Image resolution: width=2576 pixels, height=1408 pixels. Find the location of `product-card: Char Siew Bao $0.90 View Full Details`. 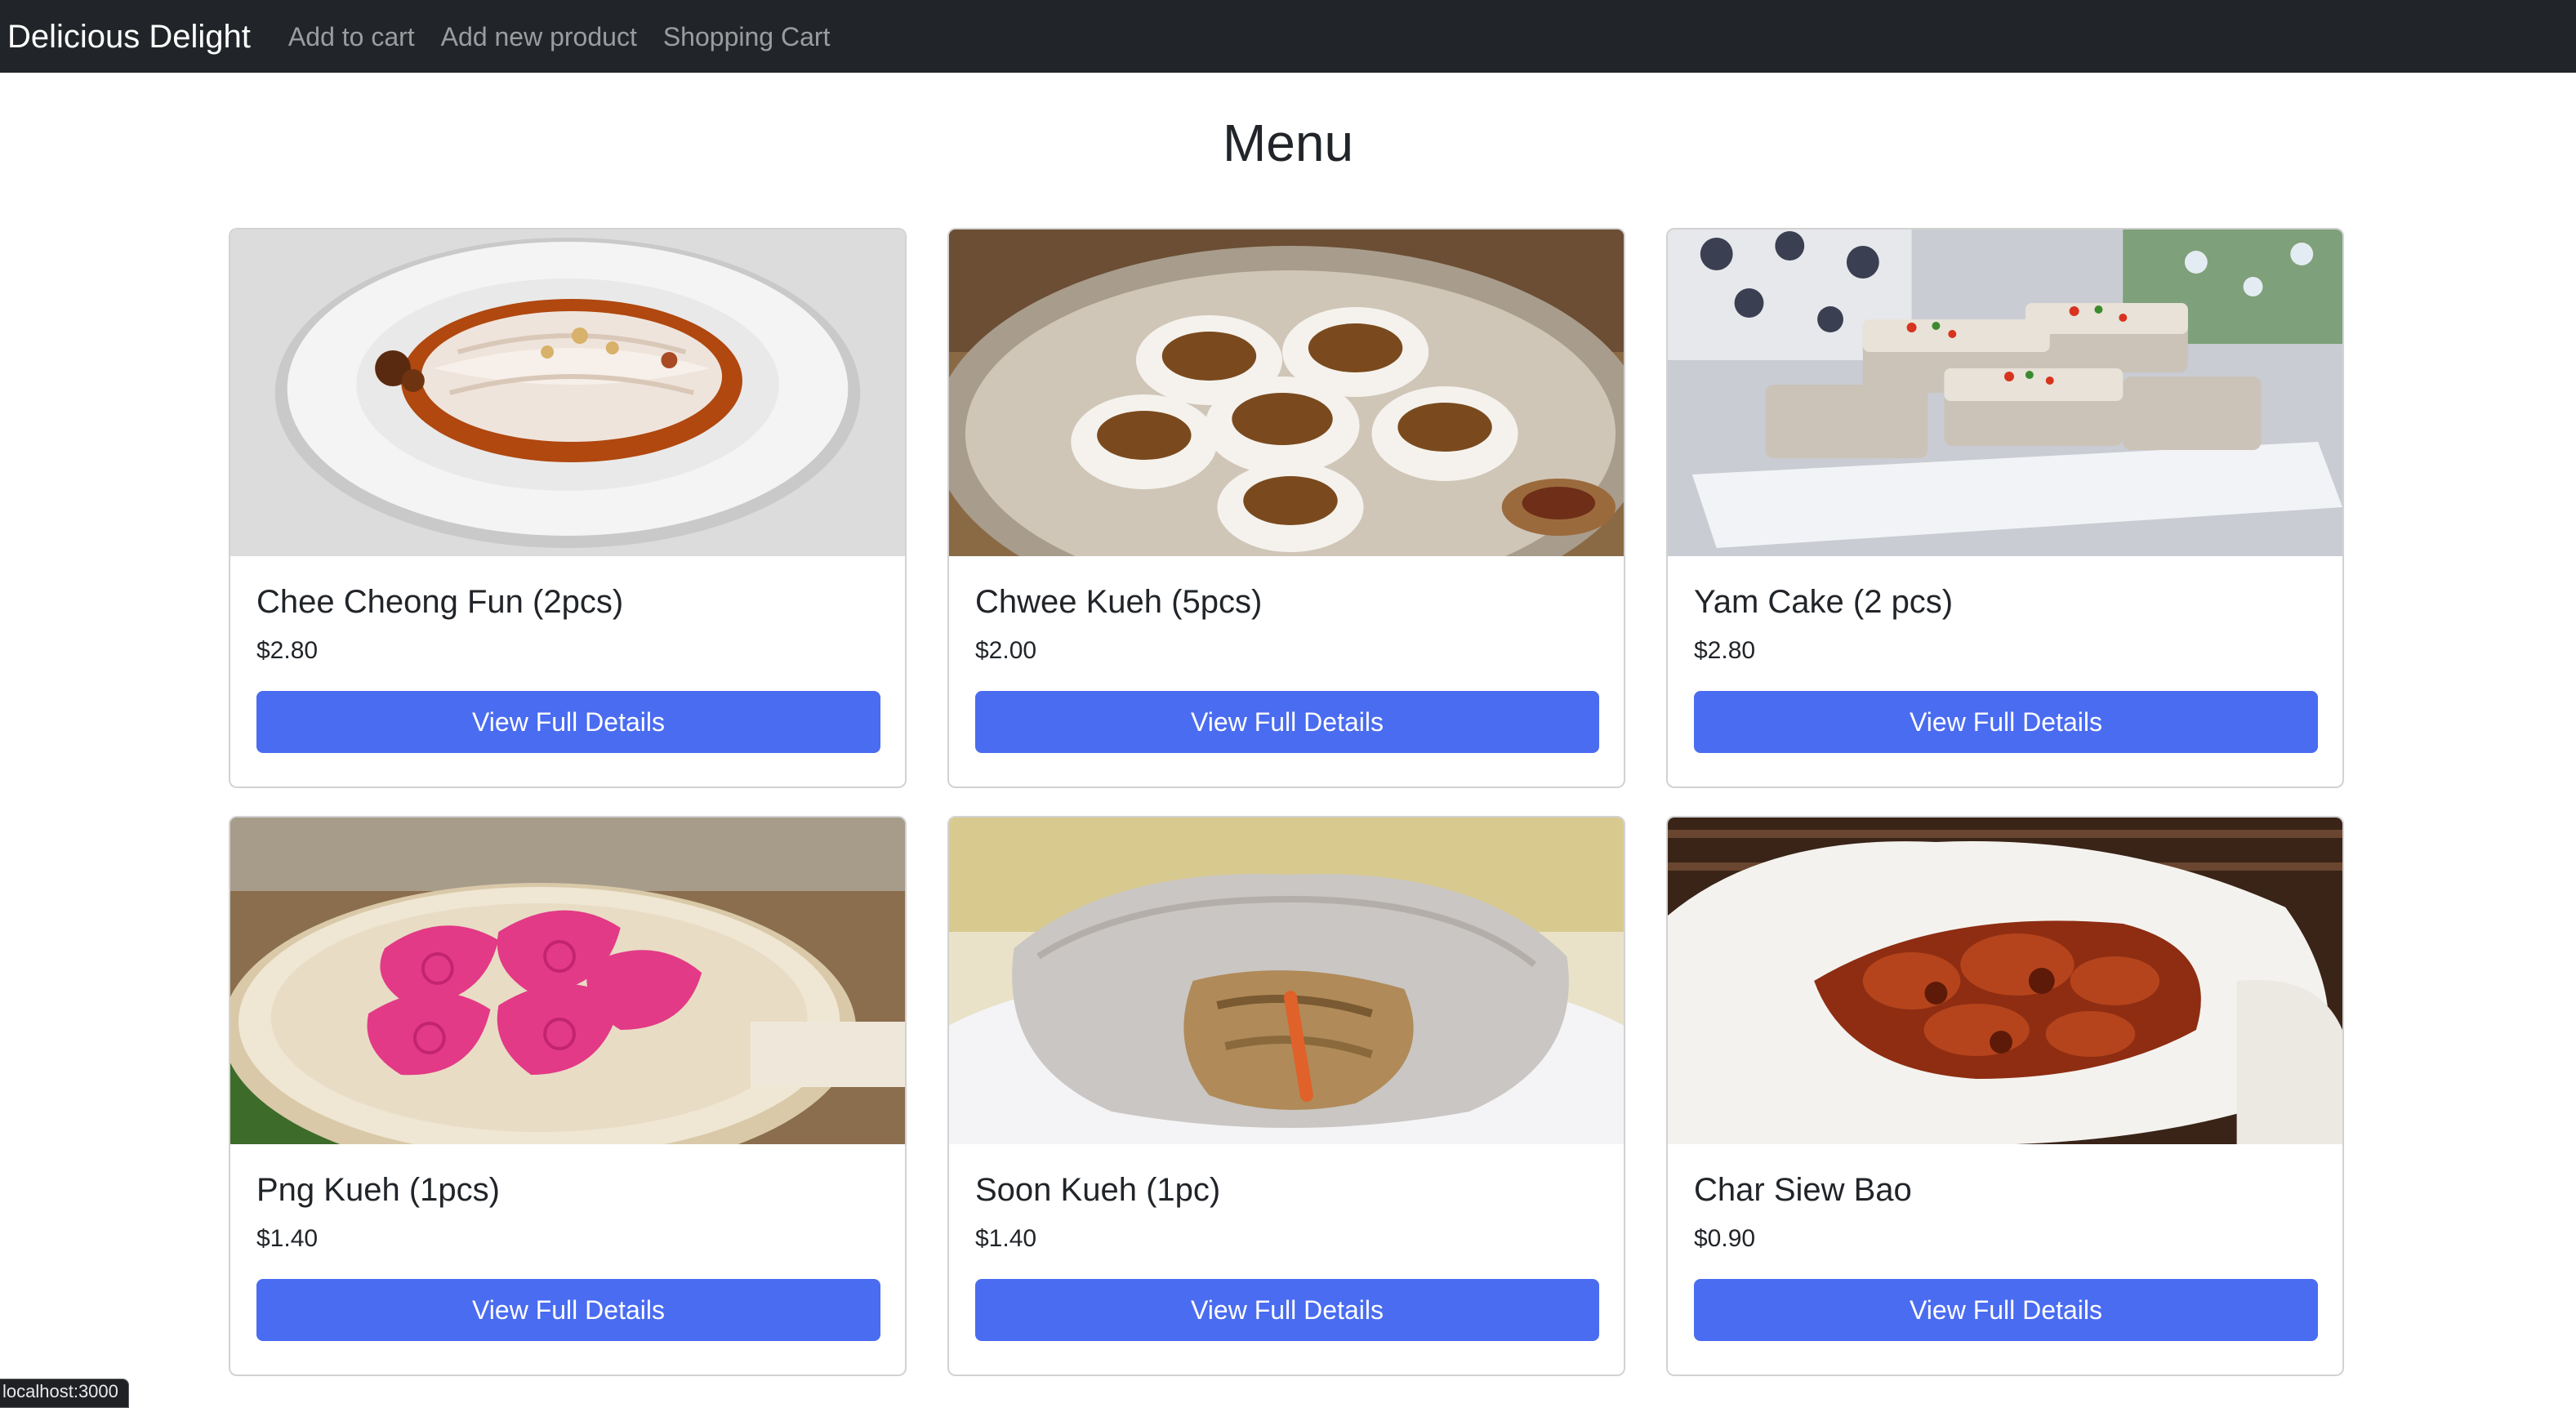

product-card: Char Siew Bao $0.90 View Full Details is located at coordinates (2005, 1096).